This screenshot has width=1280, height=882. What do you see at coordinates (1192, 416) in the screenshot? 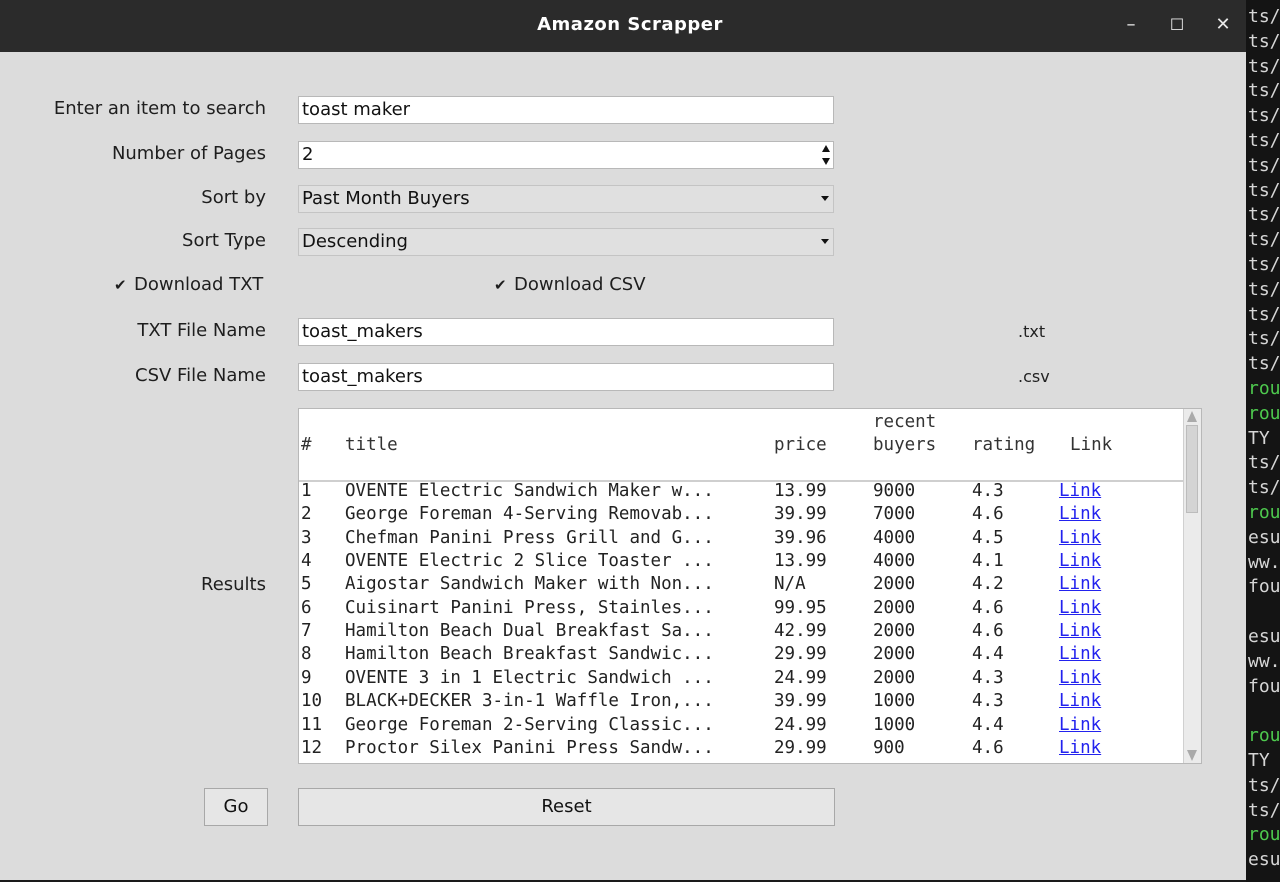
I see `scroll-up-arrow-icon` at bounding box center [1192, 416].